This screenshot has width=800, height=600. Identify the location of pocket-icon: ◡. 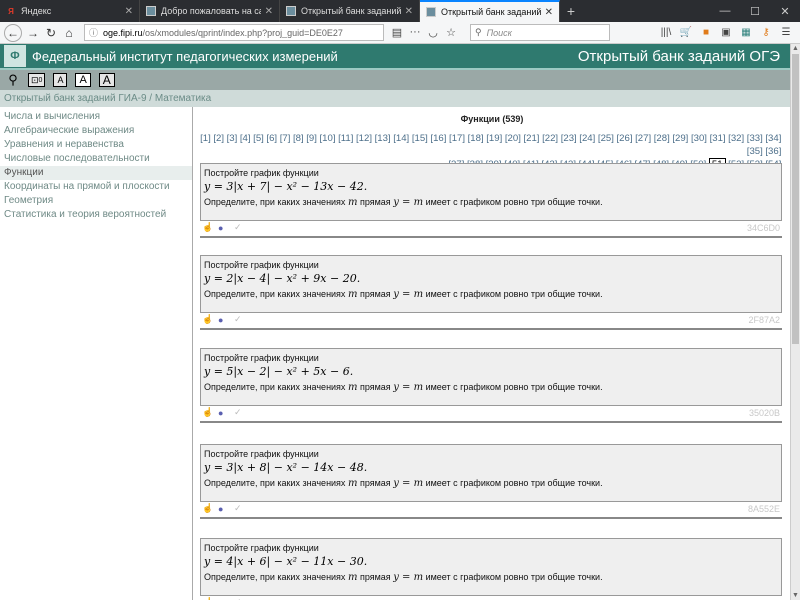
(433, 32).